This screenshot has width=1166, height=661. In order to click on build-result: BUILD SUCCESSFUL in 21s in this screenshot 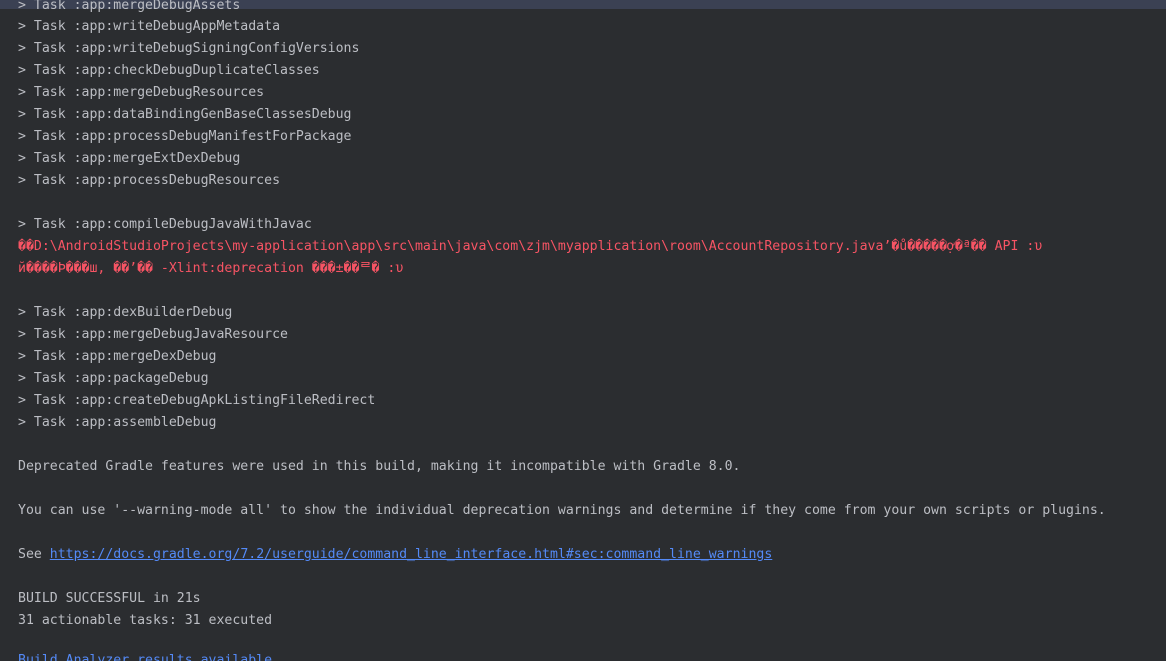, I will do `click(109, 598)`.